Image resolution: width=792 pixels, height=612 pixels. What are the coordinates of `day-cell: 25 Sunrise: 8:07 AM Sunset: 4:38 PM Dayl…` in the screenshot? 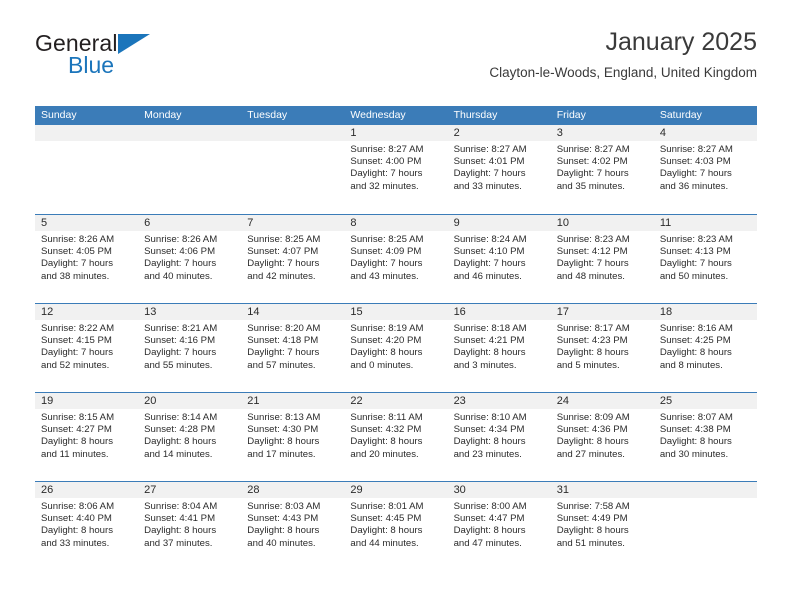 It's located at (705, 437).